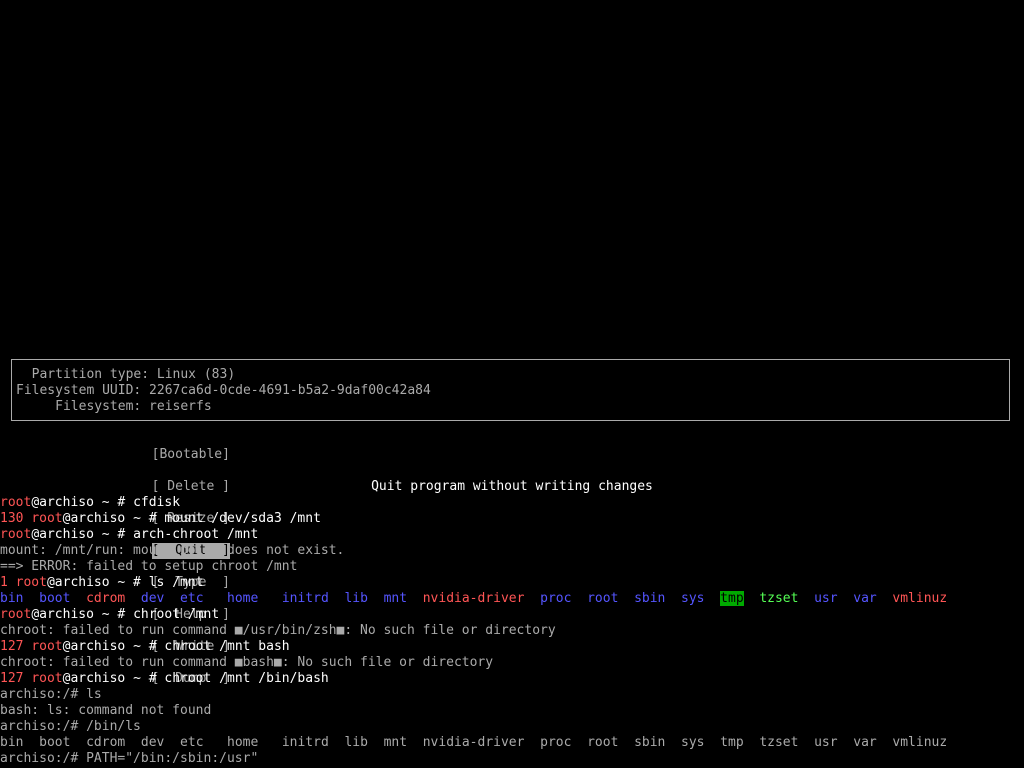  Describe the element at coordinates (246, 678) in the screenshot. I see `prompt-command: chroot /mnt /bin/bash` at that location.